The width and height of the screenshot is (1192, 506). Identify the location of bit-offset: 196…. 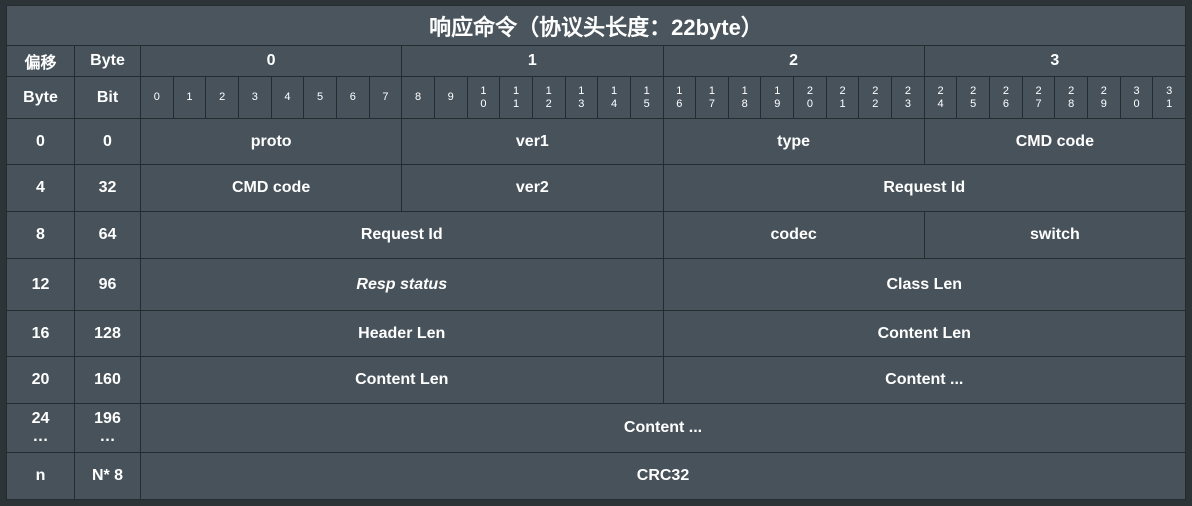
(107, 428).